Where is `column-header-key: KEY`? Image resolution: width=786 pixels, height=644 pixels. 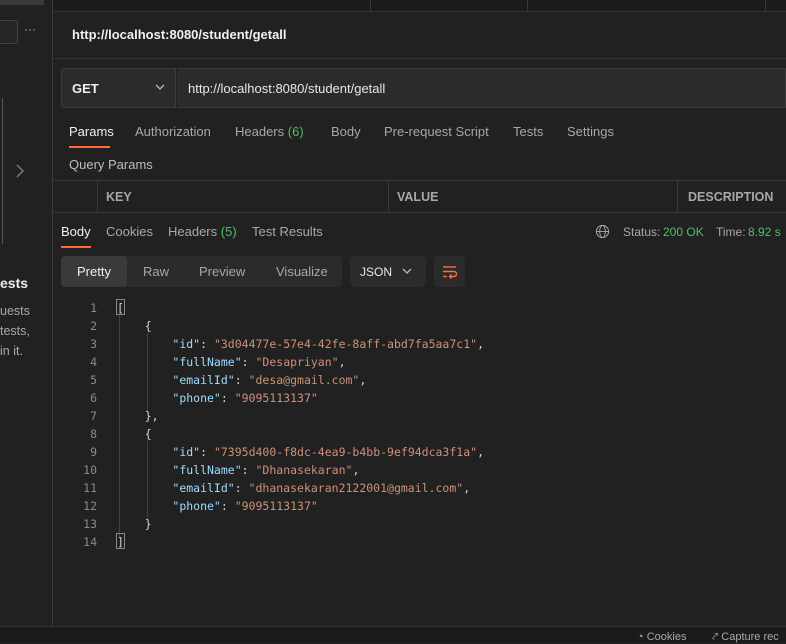
column-header-key: KEY is located at coordinates (119, 197).